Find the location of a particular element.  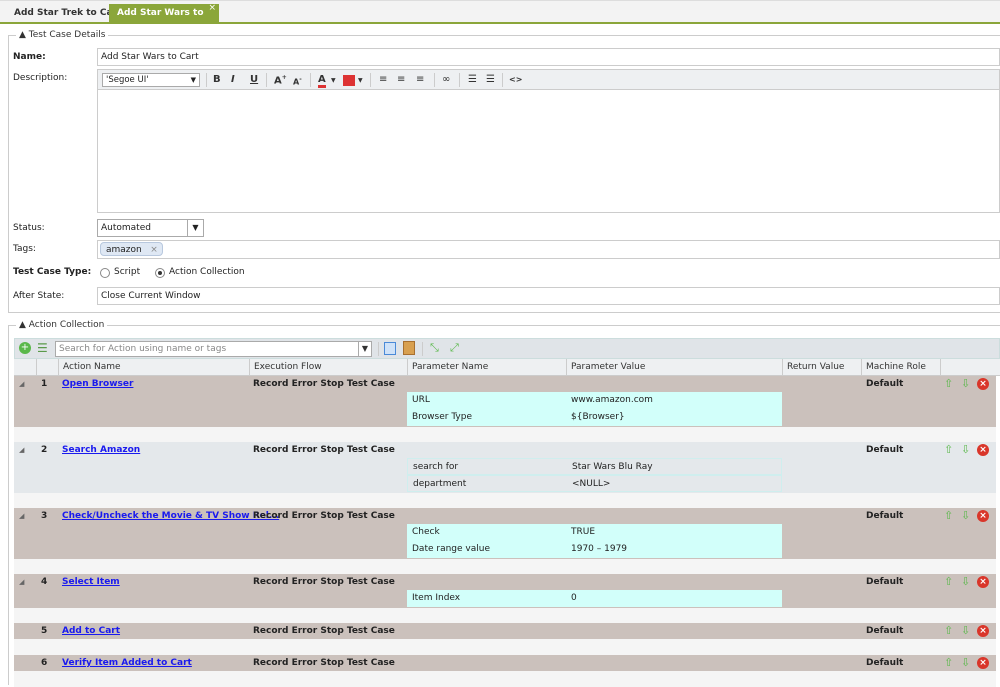

action-name-link: Verify Item Added to Cart is located at coordinates (127, 663).